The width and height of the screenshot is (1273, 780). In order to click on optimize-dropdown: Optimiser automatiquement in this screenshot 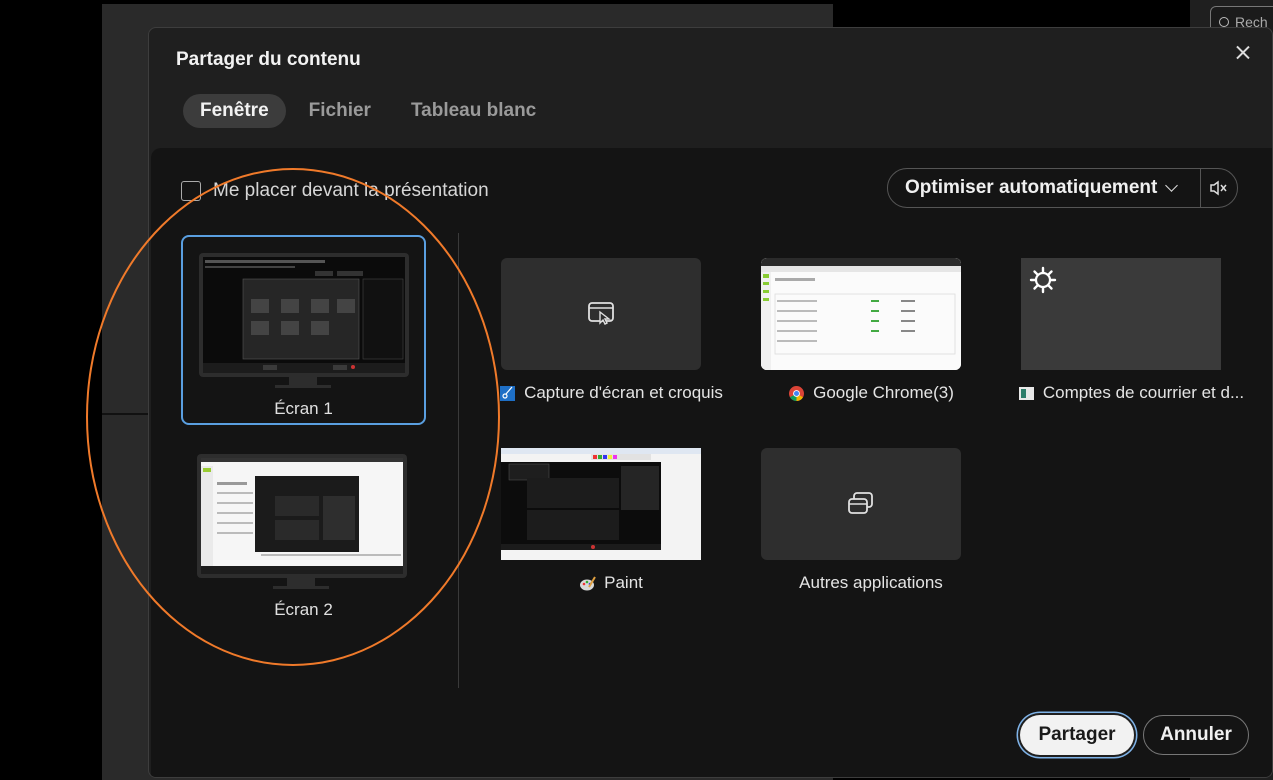, I will do `click(1044, 188)`.